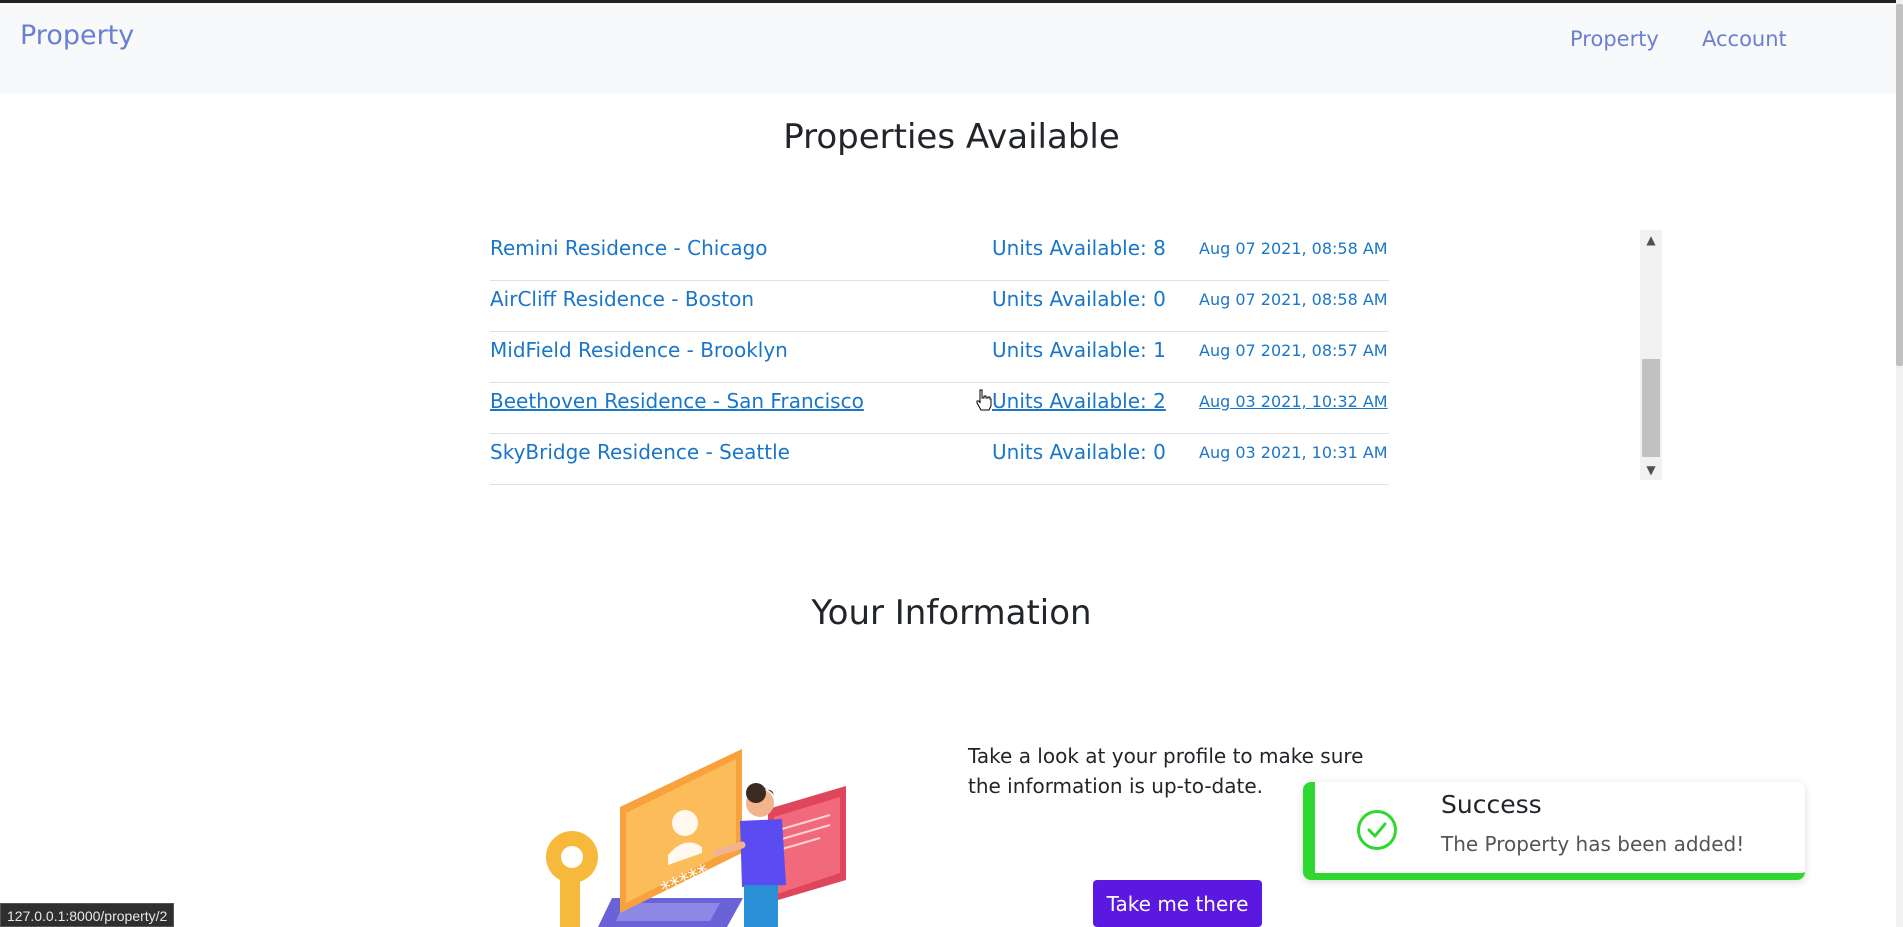 Image resolution: width=1903 pixels, height=927 pixels. I want to click on property-date-link: Aug 07 2021, 08:57 AM, so click(1293, 350).